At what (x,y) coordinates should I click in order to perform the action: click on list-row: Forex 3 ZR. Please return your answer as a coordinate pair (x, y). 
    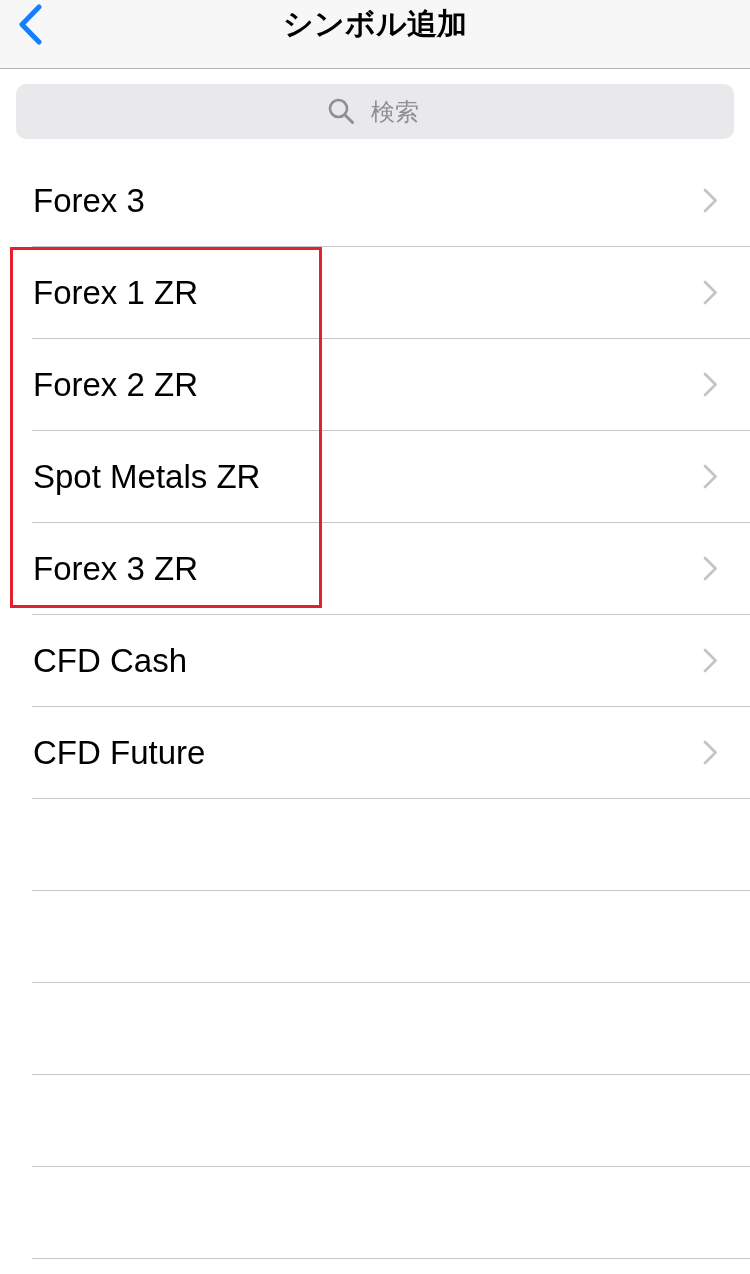
    Looking at the image, I should click on (391, 569).